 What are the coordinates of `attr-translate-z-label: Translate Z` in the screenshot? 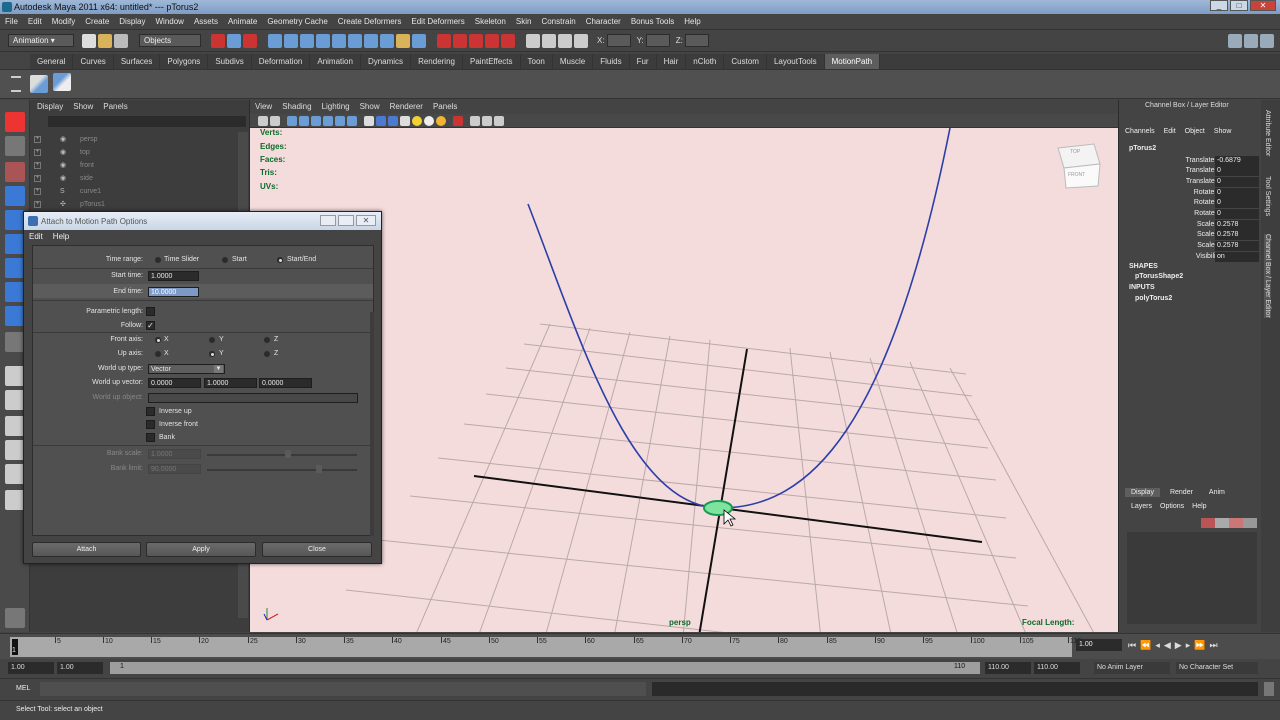 It's located at (1175, 181).